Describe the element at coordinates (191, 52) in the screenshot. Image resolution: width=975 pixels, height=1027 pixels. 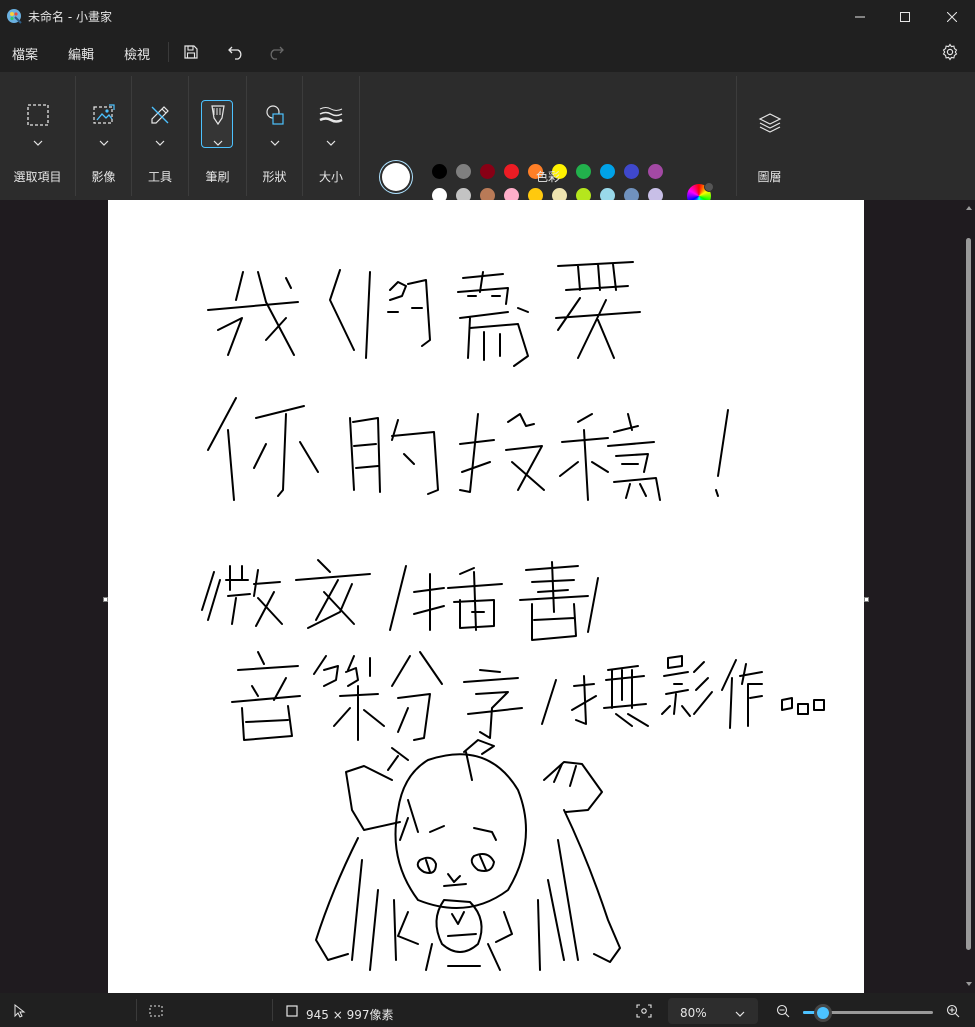
I see `save-icon` at that location.